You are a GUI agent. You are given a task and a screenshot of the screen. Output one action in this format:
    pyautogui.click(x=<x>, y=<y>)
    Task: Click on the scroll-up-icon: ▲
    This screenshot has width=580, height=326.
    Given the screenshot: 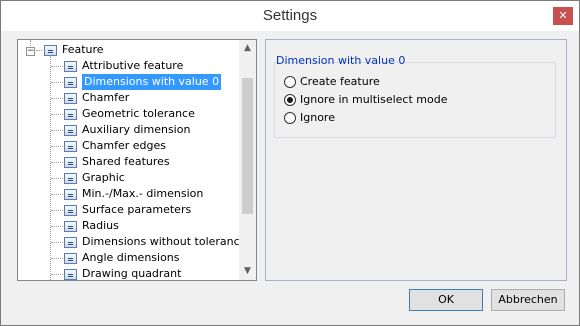 What is the action you would take?
    pyautogui.click(x=247, y=48)
    